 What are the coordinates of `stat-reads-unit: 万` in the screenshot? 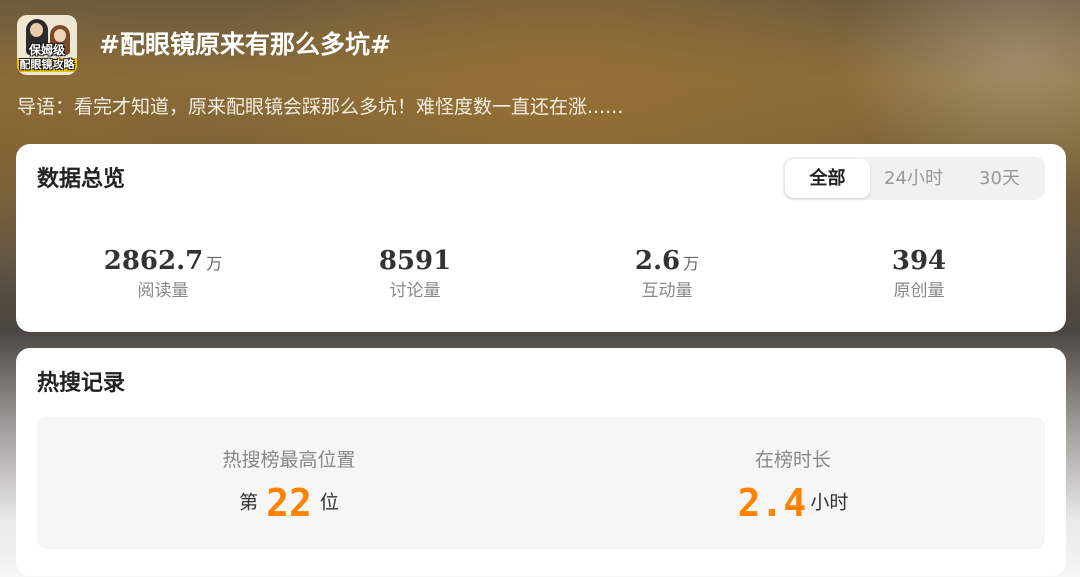 It's located at (214, 263).